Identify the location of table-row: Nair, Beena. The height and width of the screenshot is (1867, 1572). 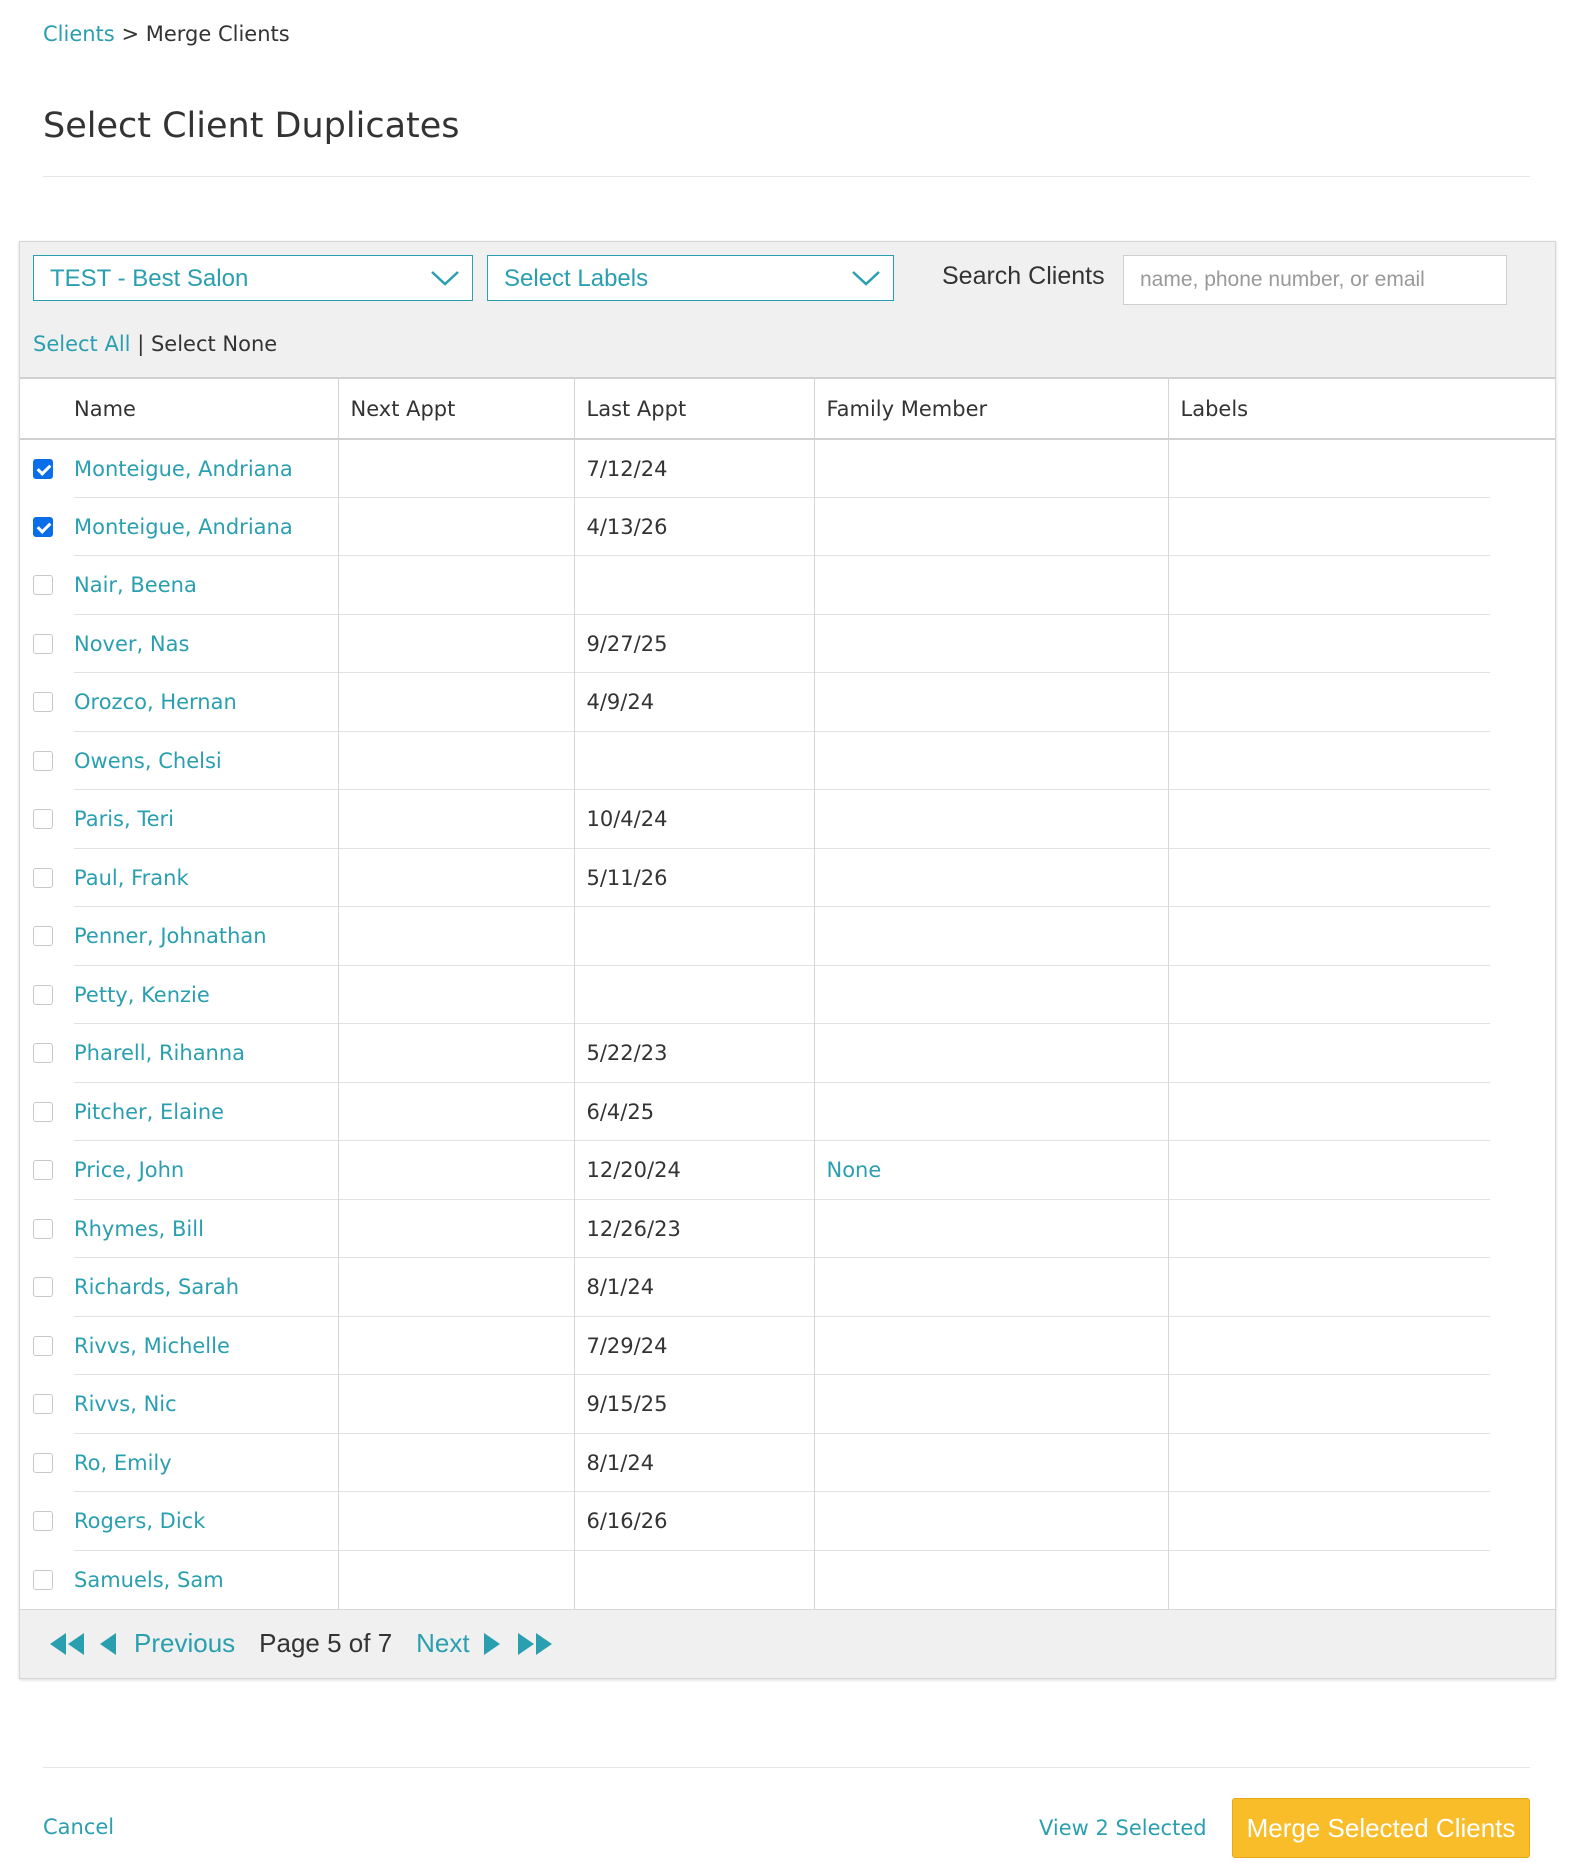
(787, 585).